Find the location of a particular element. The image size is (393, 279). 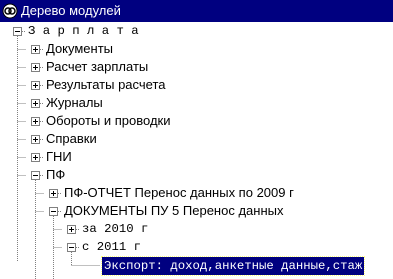

tree-node-export-selected: Экспорт: доход,анкетные данные,стаж is located at coordinates (233, 266).